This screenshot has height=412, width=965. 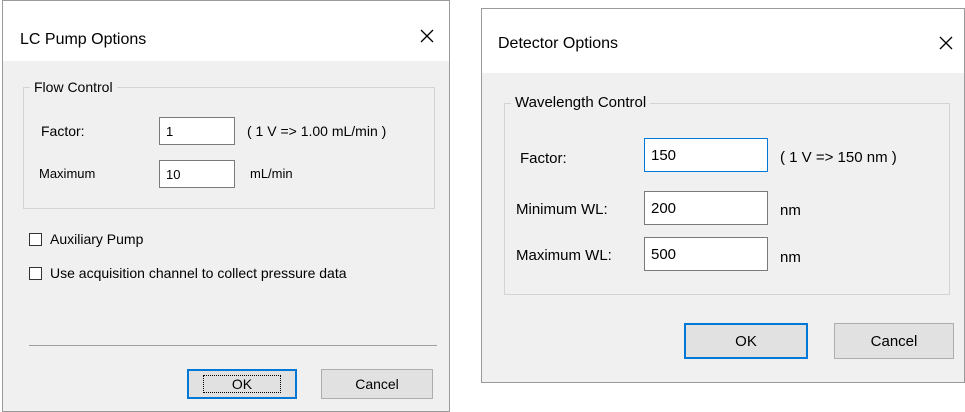 What do you see at coordinates (35, 273) in the screenshot?
I see `pressure-data-checkbox` at bounding box center [35, 273].